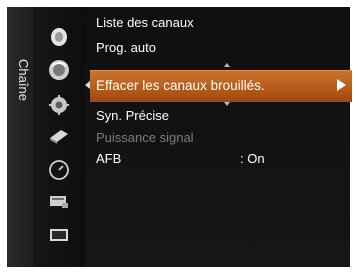 The height and width of the screenshot is (273, 359). I want to click on clock-icon, so click(59, 170).